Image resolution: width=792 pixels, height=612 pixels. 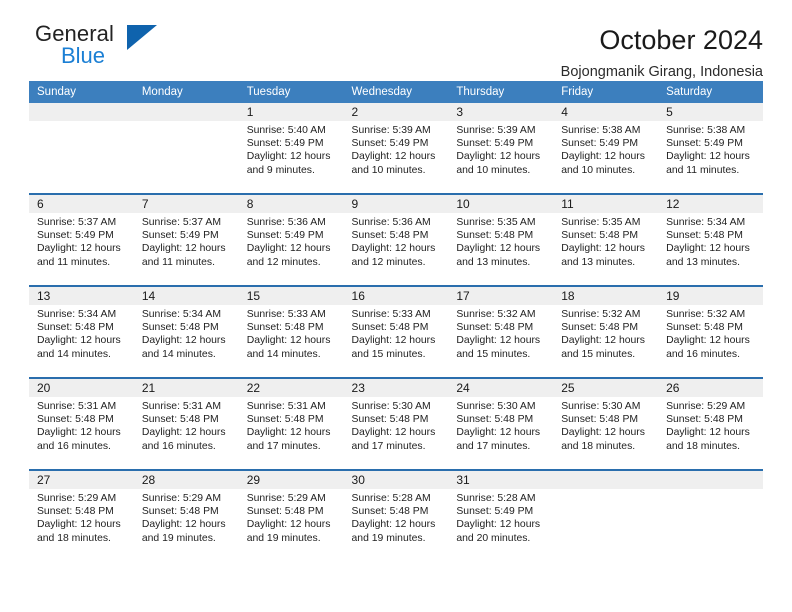 I want to click on daylight-duration-line-2: and 11 minutes., so click(x=178, y=262).